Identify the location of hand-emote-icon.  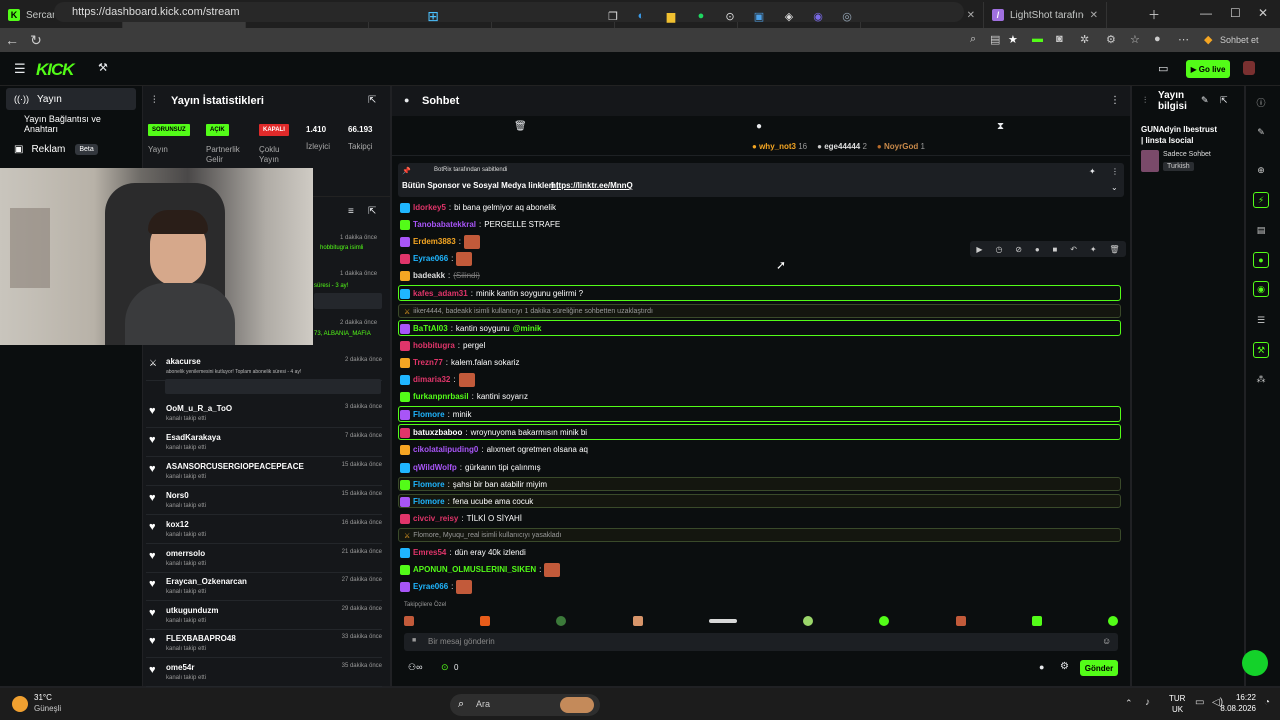
(637, 621).